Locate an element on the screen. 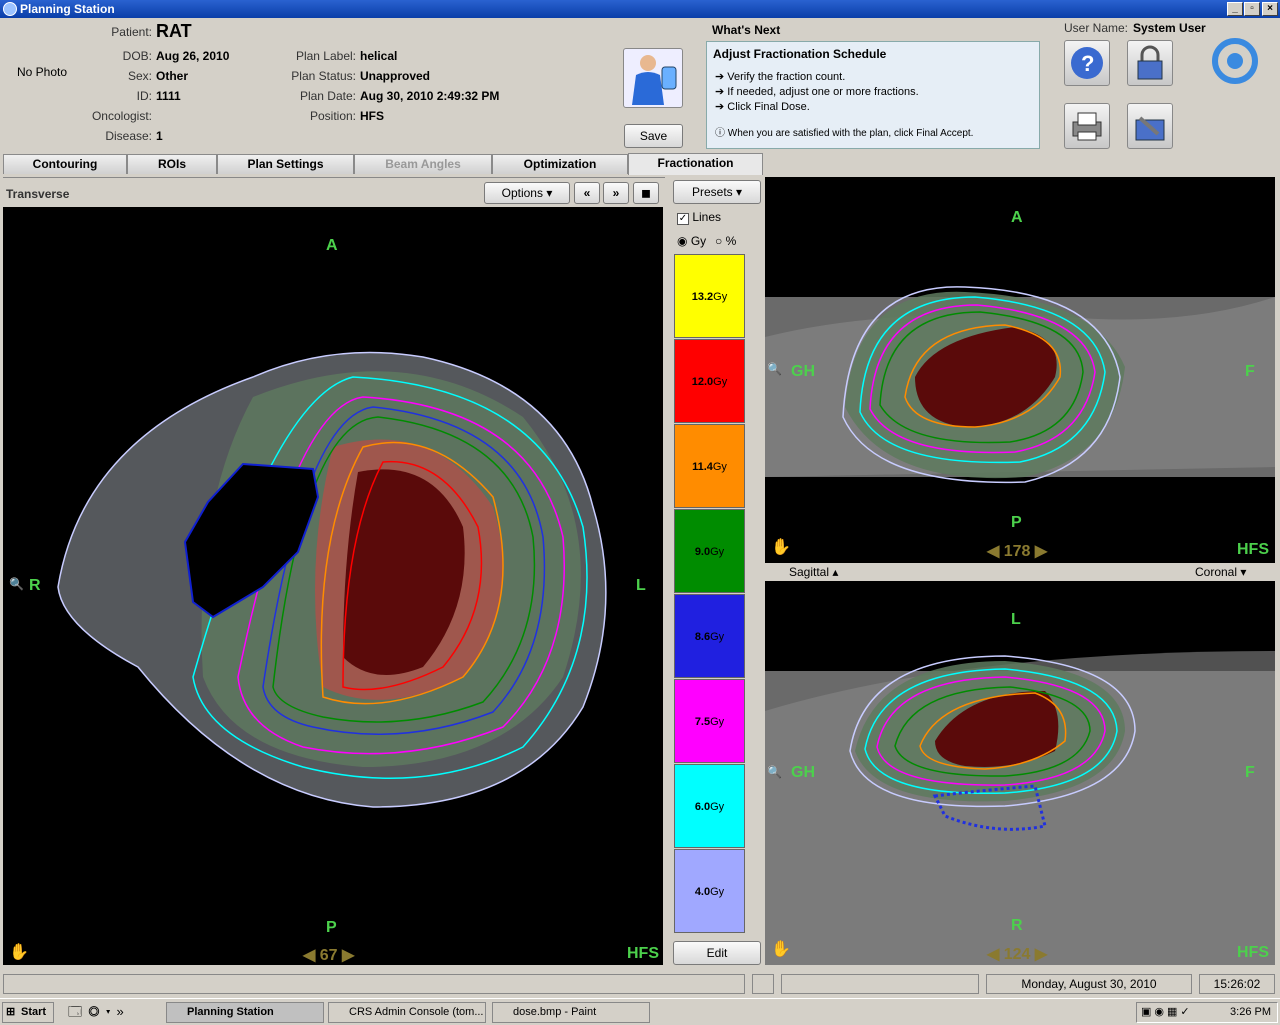  disease-value: 1 is located at coordinates (159, 136).